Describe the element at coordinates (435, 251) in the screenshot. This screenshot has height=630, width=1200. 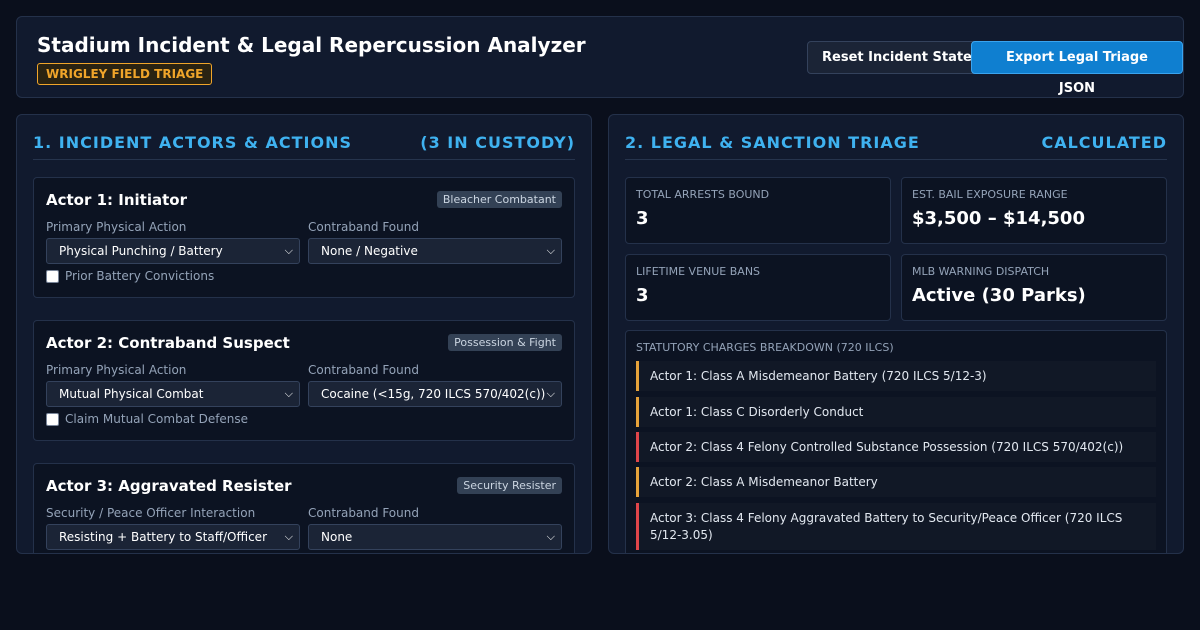
I see `contraband-select: None / Negative ⌵` at that location.